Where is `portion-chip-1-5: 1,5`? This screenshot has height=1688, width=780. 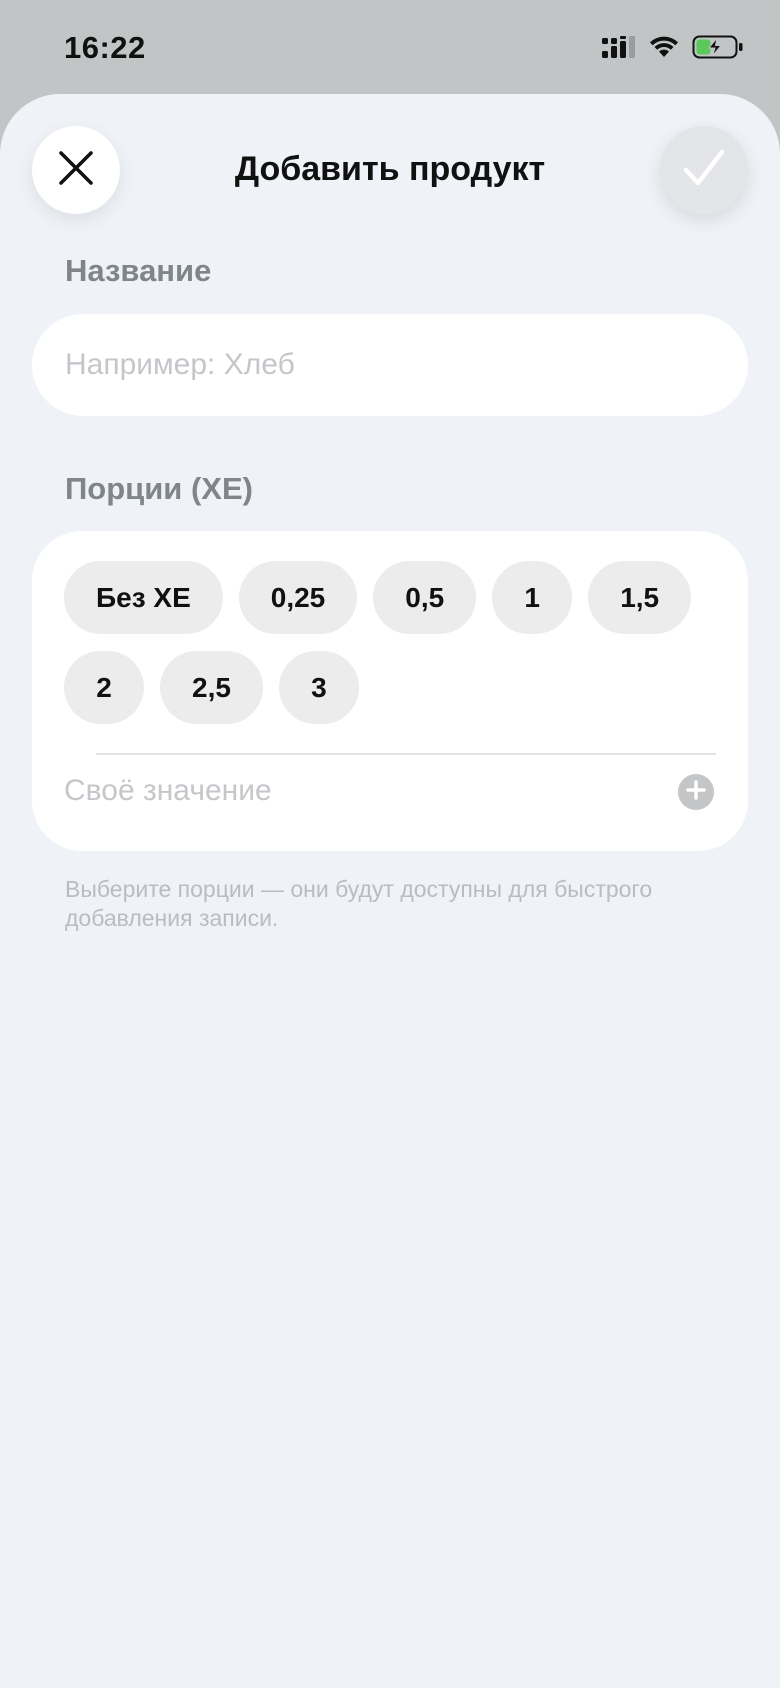 portion-chip-1-5: 1,5 is located at coordinates (640, 597).